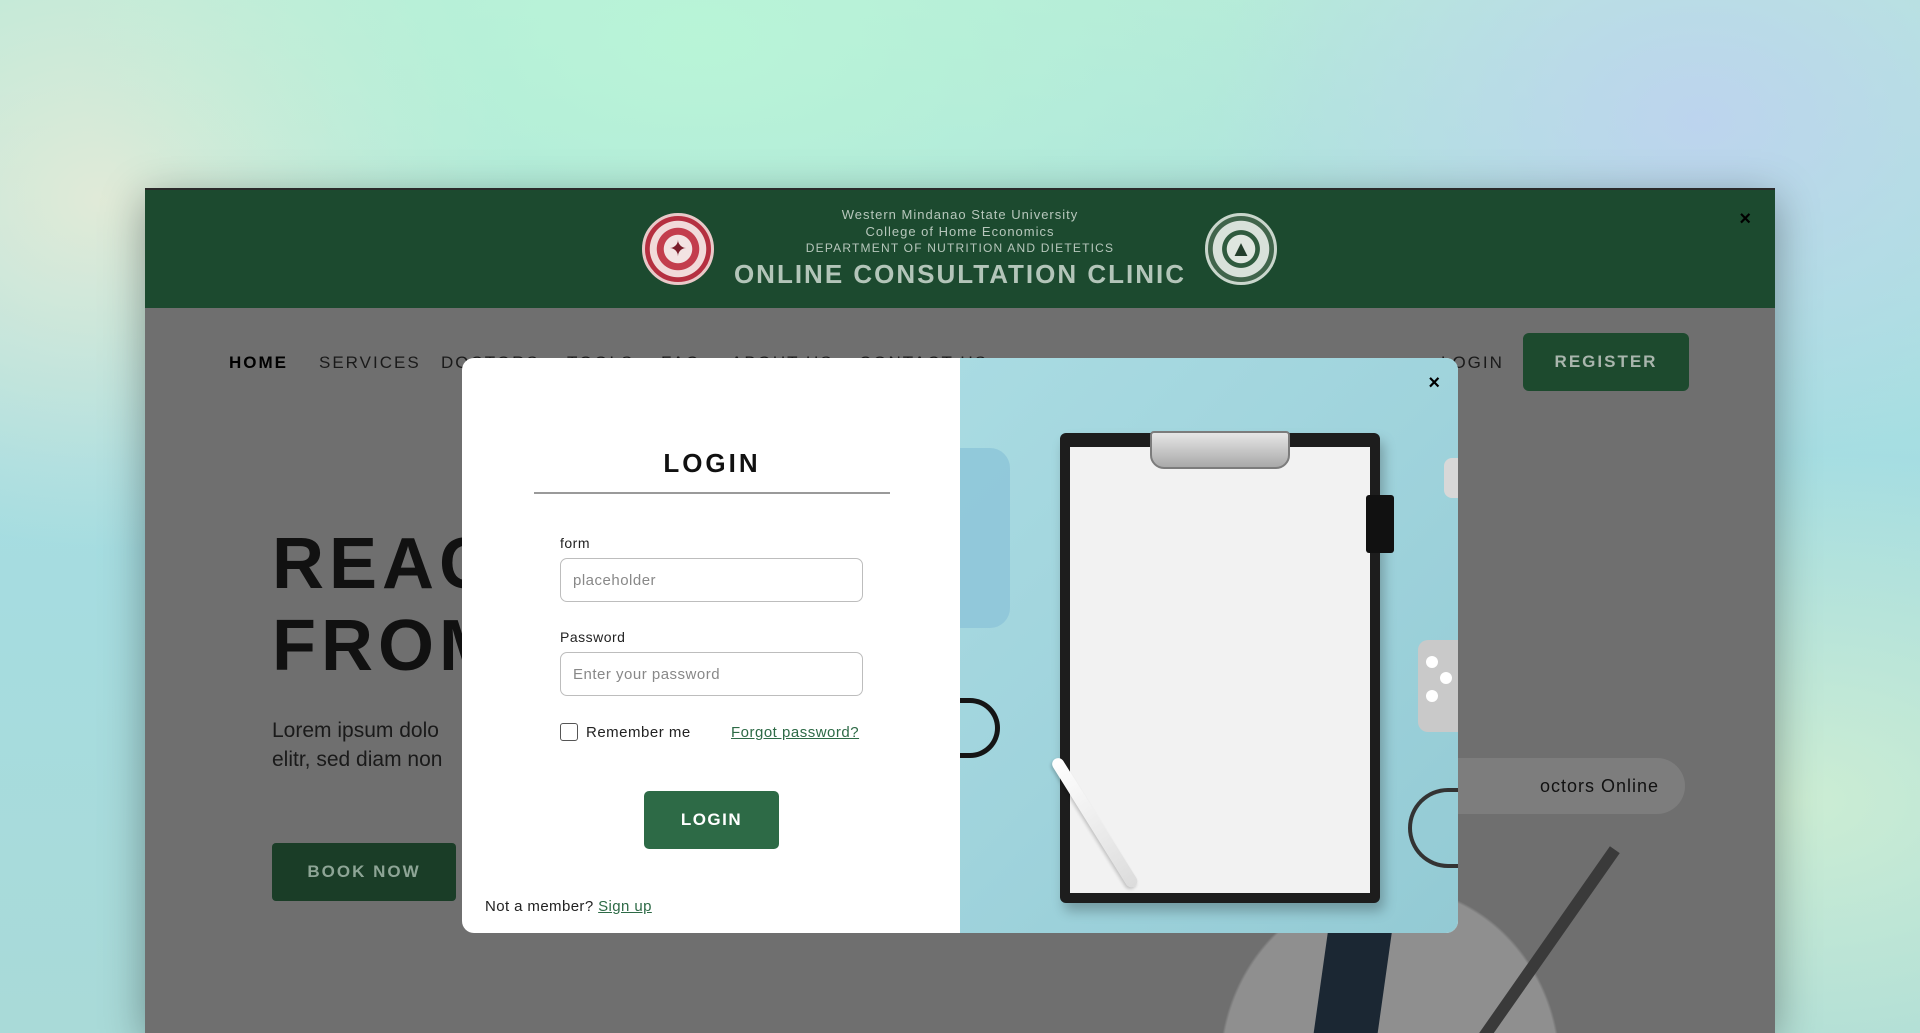 This screenshot has height=1033, width=1920. I want to click on department-name: DEPARTMENT OF NUTRITION AND DIETETICS, so click(960, 248).